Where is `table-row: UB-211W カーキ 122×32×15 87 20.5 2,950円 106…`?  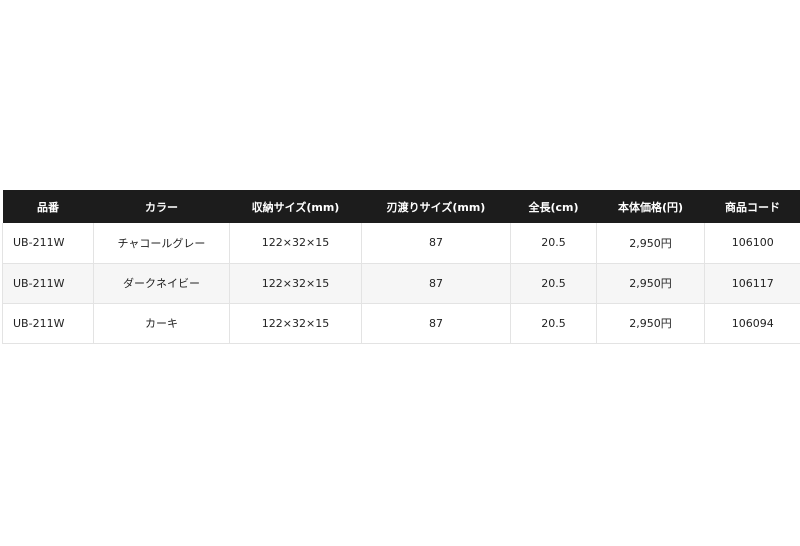
table-row: UB-211W カーキ 122×32×15 87 20.5 2,950円 106… is located at coordinates (401, 323).